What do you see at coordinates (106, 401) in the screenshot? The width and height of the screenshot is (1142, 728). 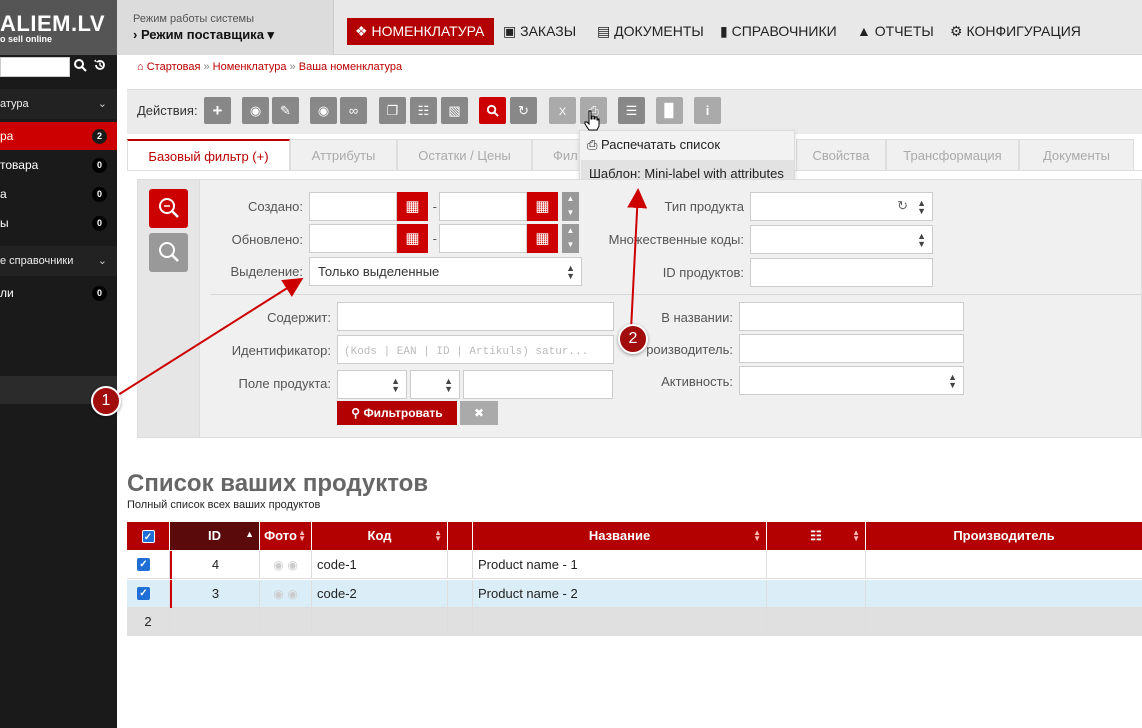 I see `annotation-marker-1: 1` at bounding box center [106, 401].